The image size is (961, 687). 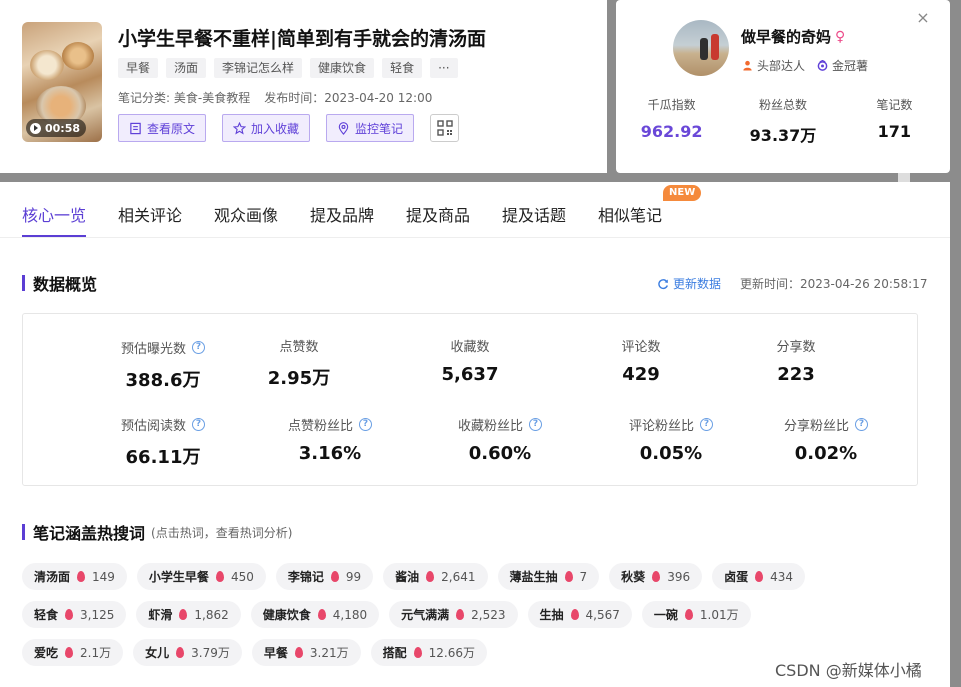 What do you see at coordinates (96, 653) in the screenshot?
I see `keyword-count: 2.1万` at bounding box center [96, 653].